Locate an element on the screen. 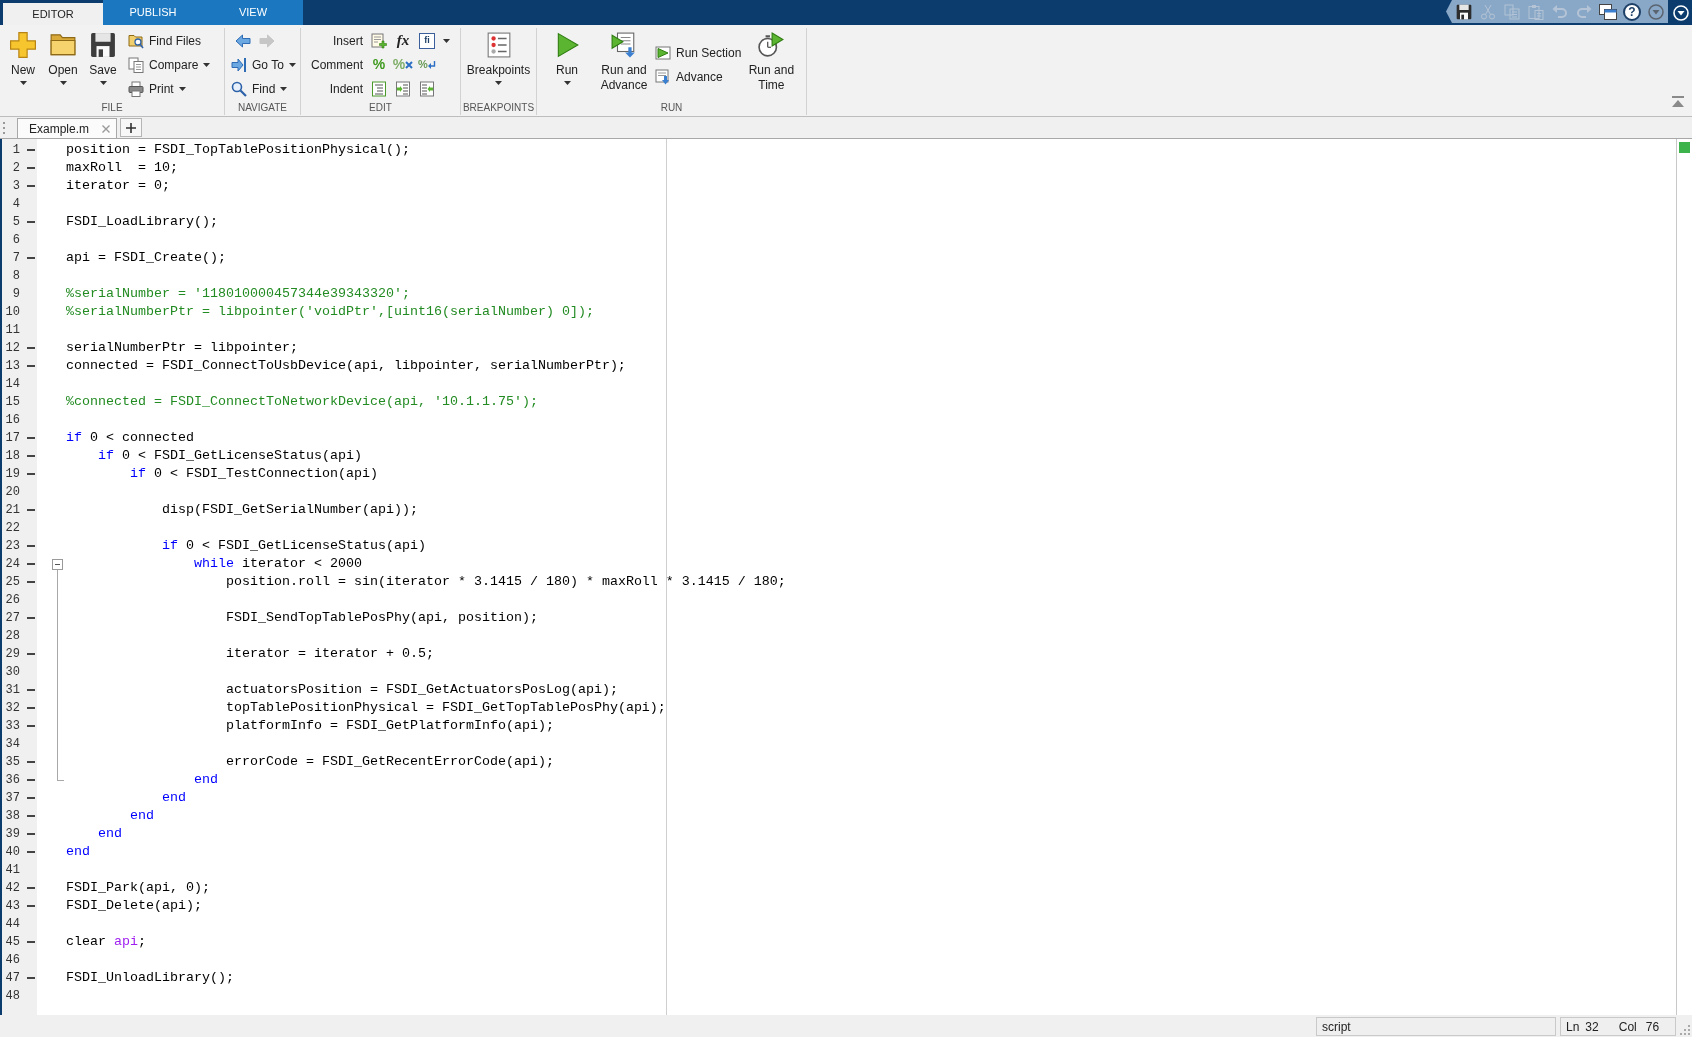 Image resolution: width=1692 pixels, height=1037 pixels. line-number: 42 is located at coordinates (12, 888).